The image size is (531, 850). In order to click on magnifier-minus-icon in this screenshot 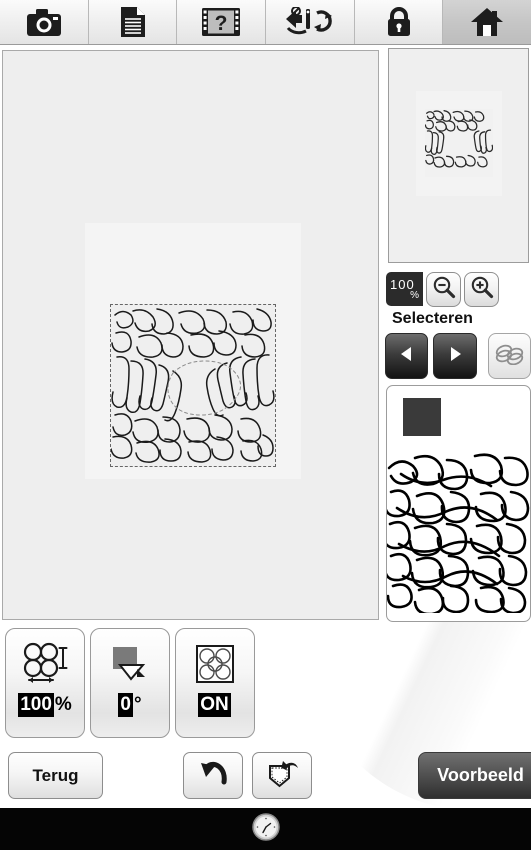, I will do `click(444, 289)`.